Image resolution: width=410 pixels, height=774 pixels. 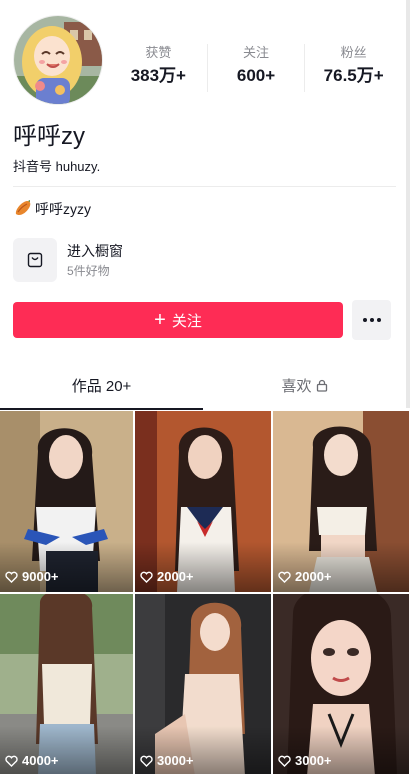 What do you see at coordinates (66, 501) in the screenshot?
I see `video-thumbnail: 9000+` at bounding box center [66, 501].